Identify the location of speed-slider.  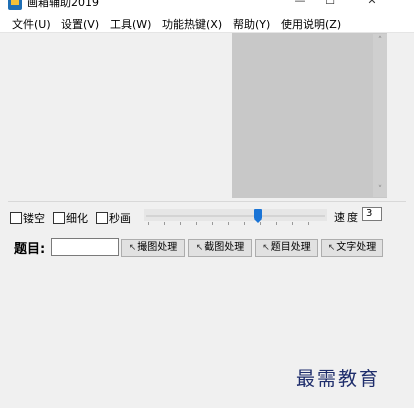
(235, 217).